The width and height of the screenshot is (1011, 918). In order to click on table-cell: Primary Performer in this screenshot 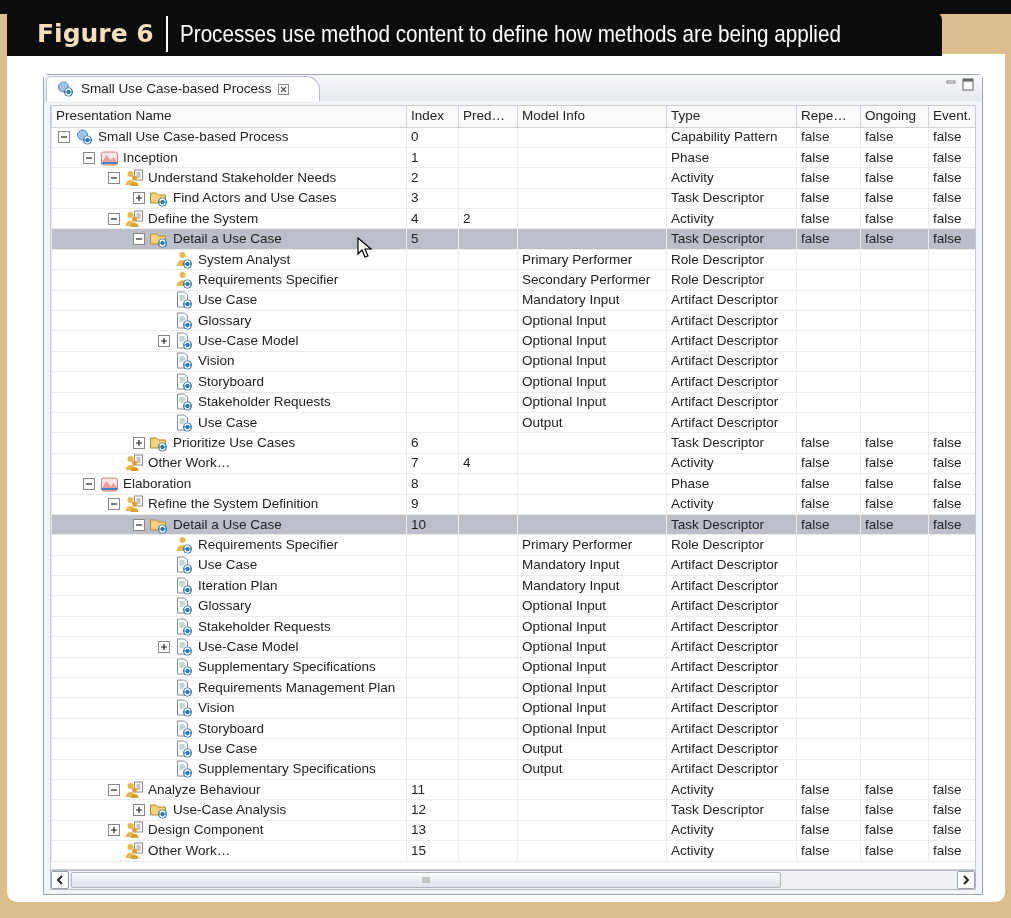, I will do `click(577, 544)`.